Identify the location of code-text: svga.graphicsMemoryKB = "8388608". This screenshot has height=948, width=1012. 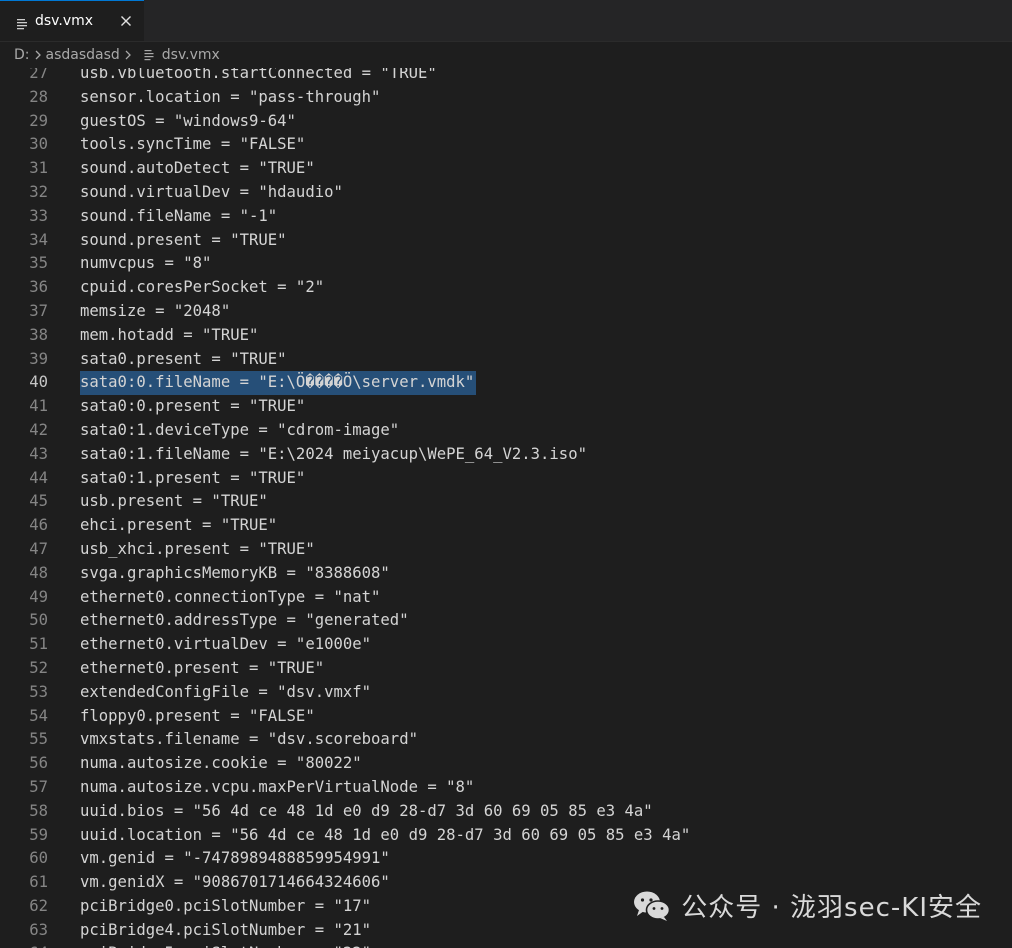
(235, 572).